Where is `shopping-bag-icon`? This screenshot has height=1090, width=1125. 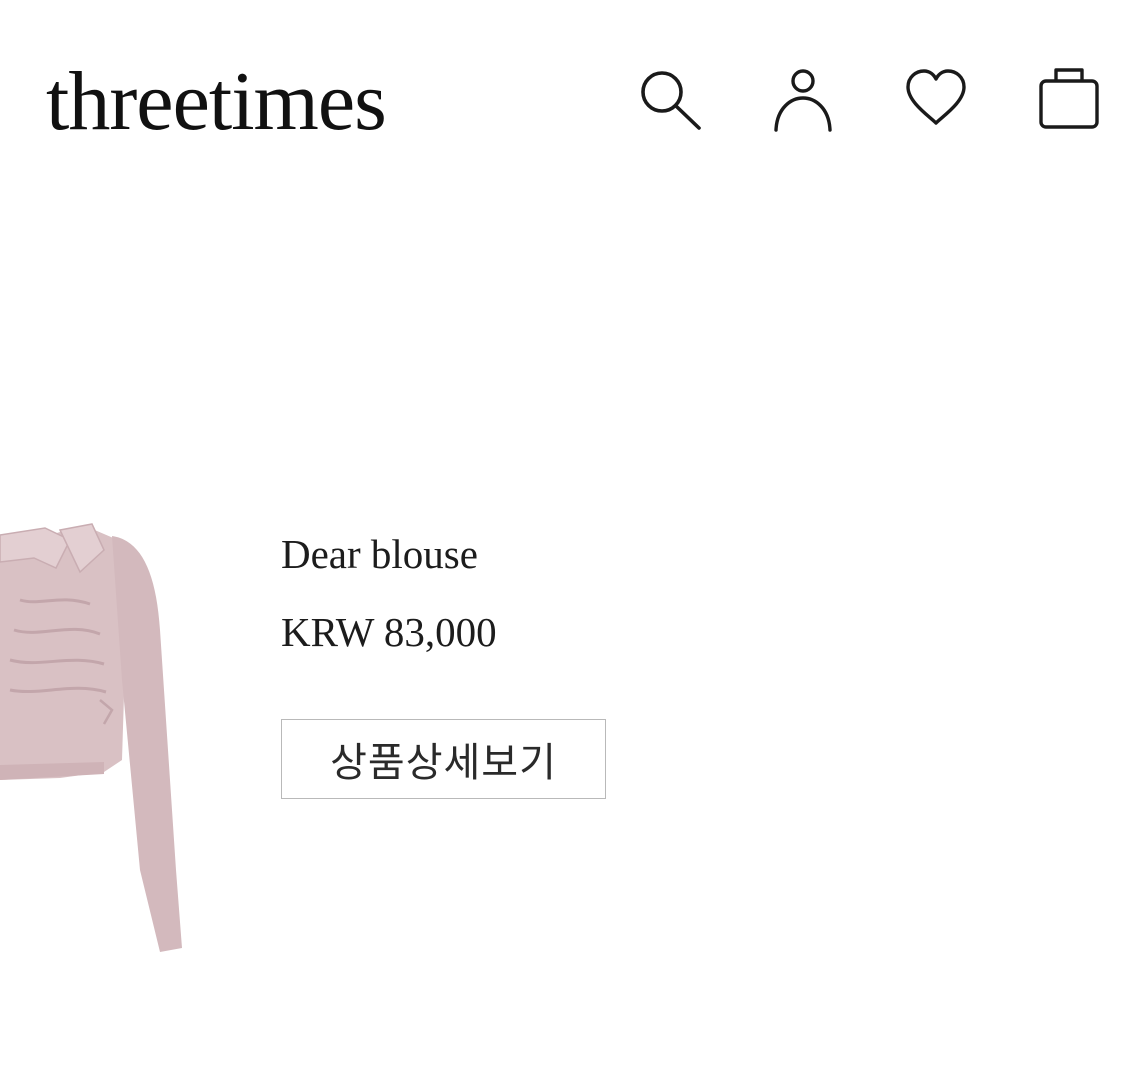 shopping-bag-icon is located at coordinates (1069, 98).